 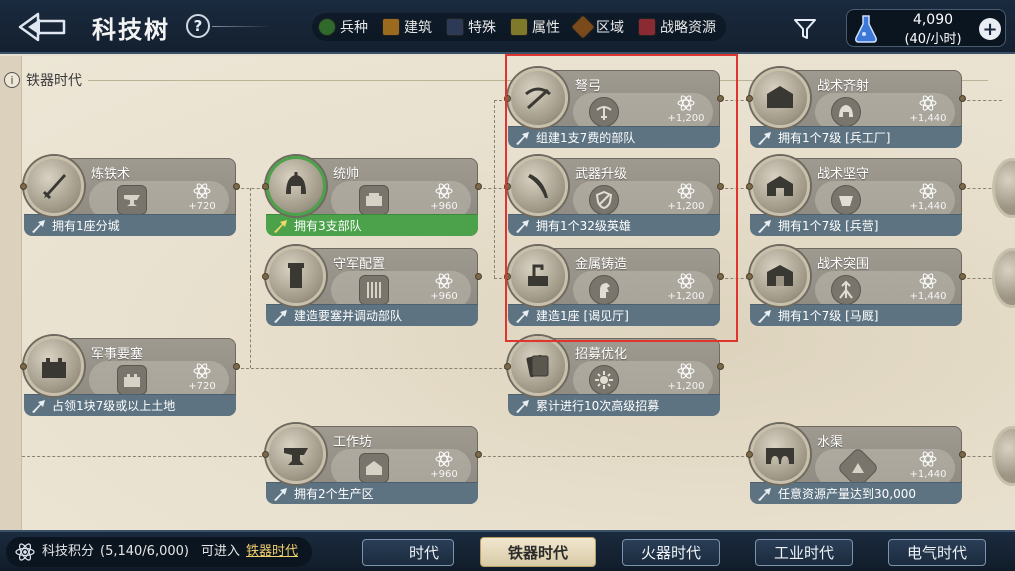 I want to click on enter-era-link: 铁器时代, so click(x=272, y=552).